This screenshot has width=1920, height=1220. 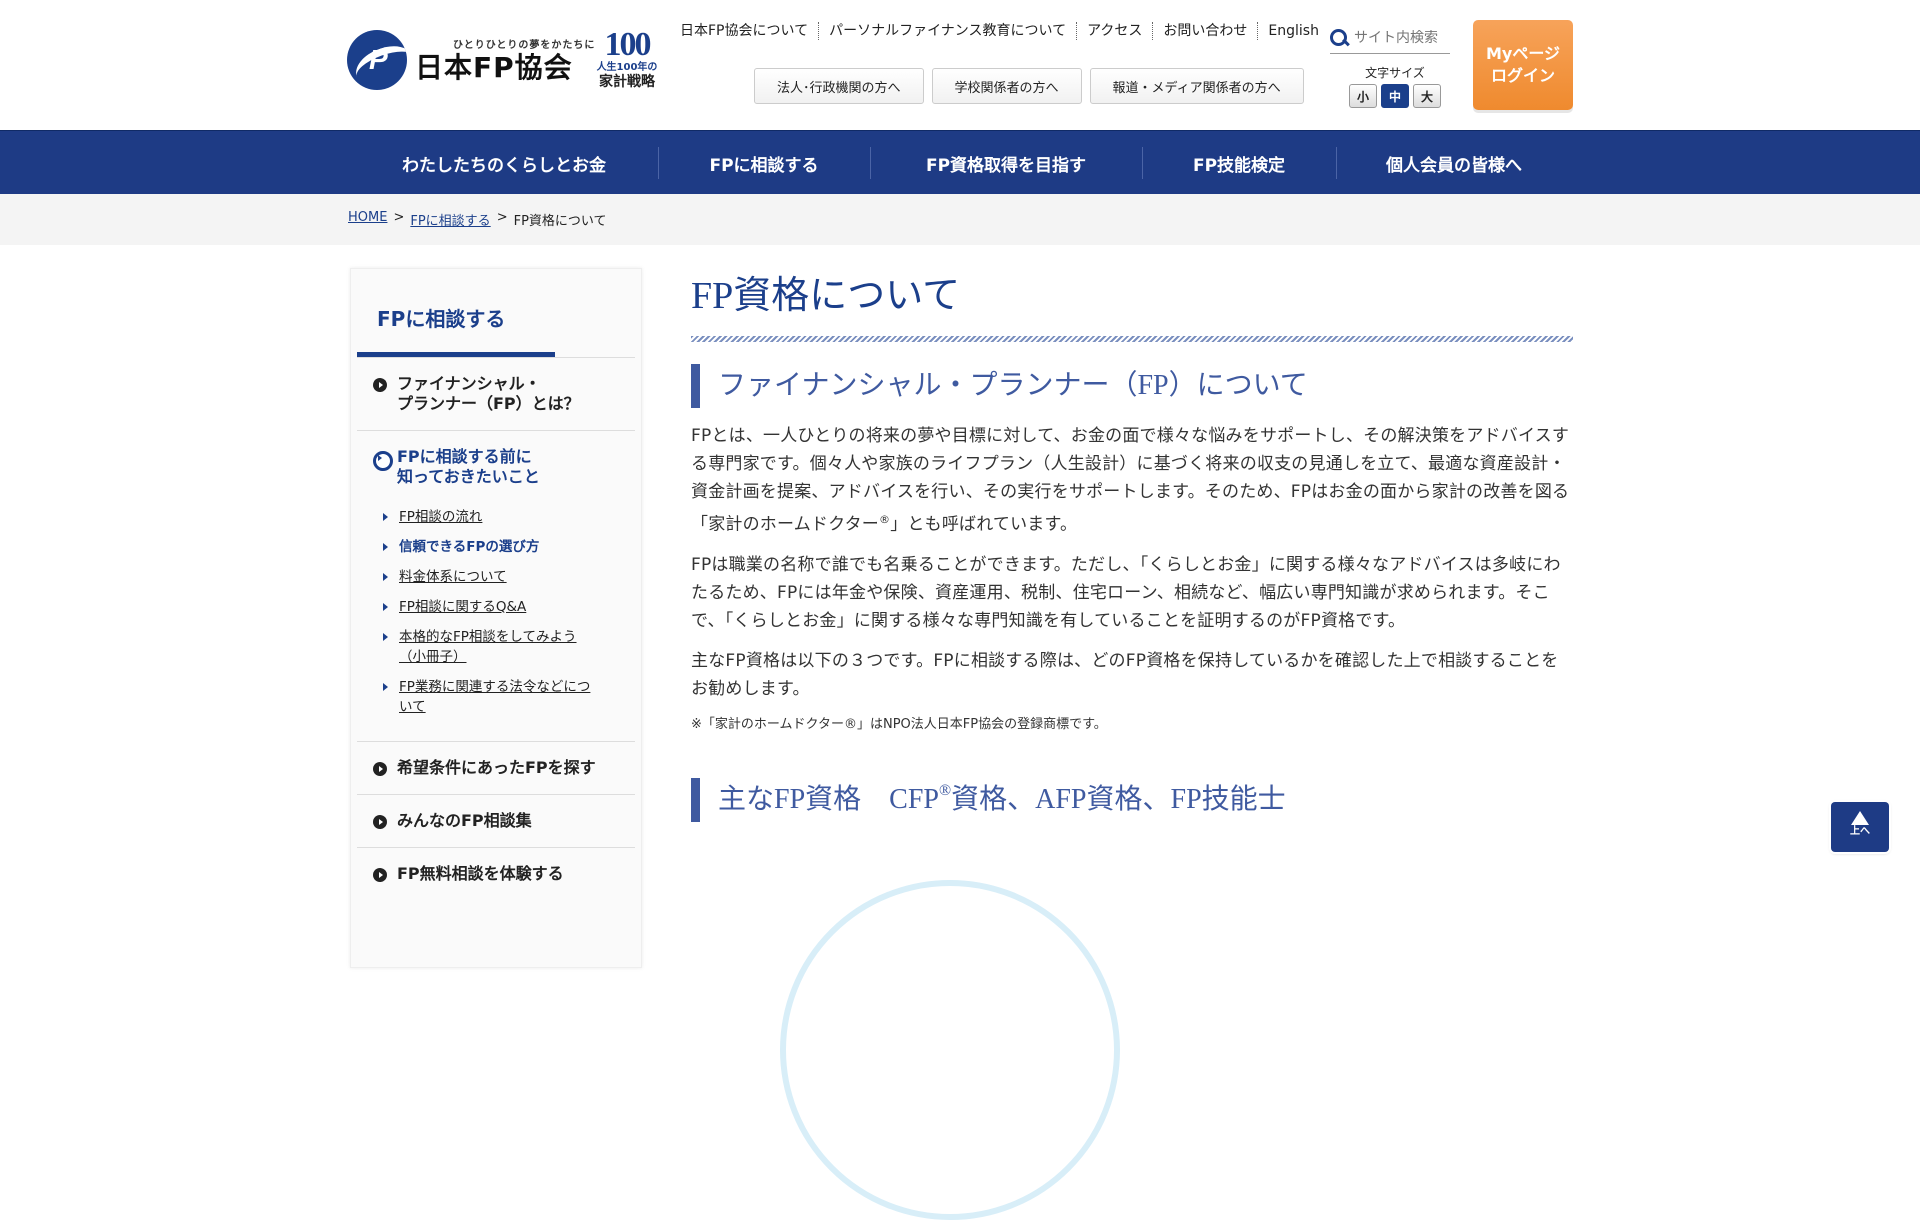 I want to click on sidebar-item-label: みんなのFP相談集, so click(x=464, y=820).